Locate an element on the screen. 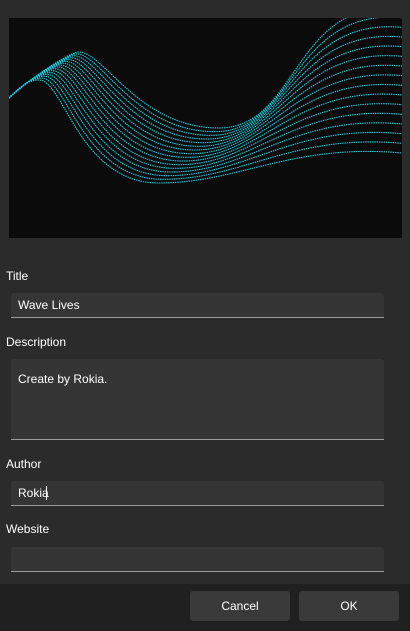  author-label: Author is located at coordinates (24, 464).